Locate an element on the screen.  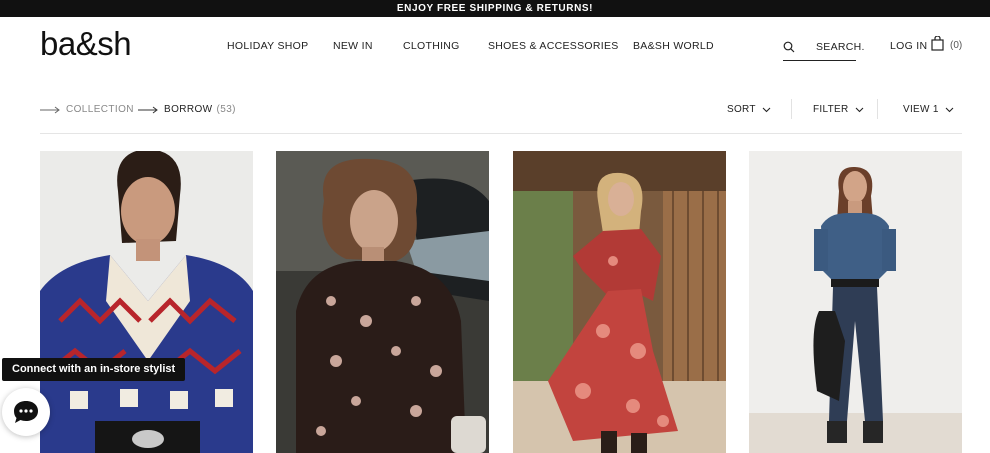
chat-bubble-icon is located at coordinates (26, 412).